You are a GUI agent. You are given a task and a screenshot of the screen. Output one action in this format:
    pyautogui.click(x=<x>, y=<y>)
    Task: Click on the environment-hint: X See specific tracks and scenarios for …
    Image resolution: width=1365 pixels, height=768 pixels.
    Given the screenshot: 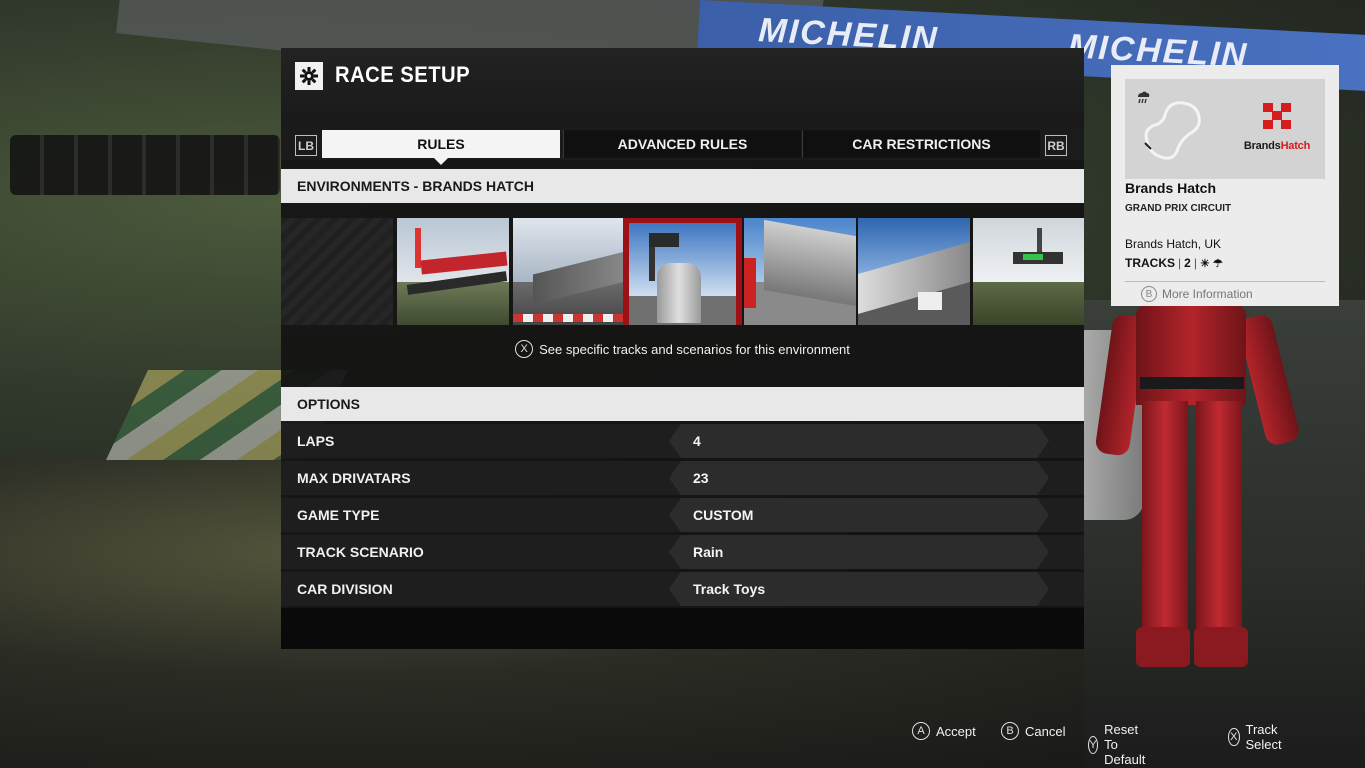 What is the action you would take?
    pyautogui.click(x=682, y=349)
    